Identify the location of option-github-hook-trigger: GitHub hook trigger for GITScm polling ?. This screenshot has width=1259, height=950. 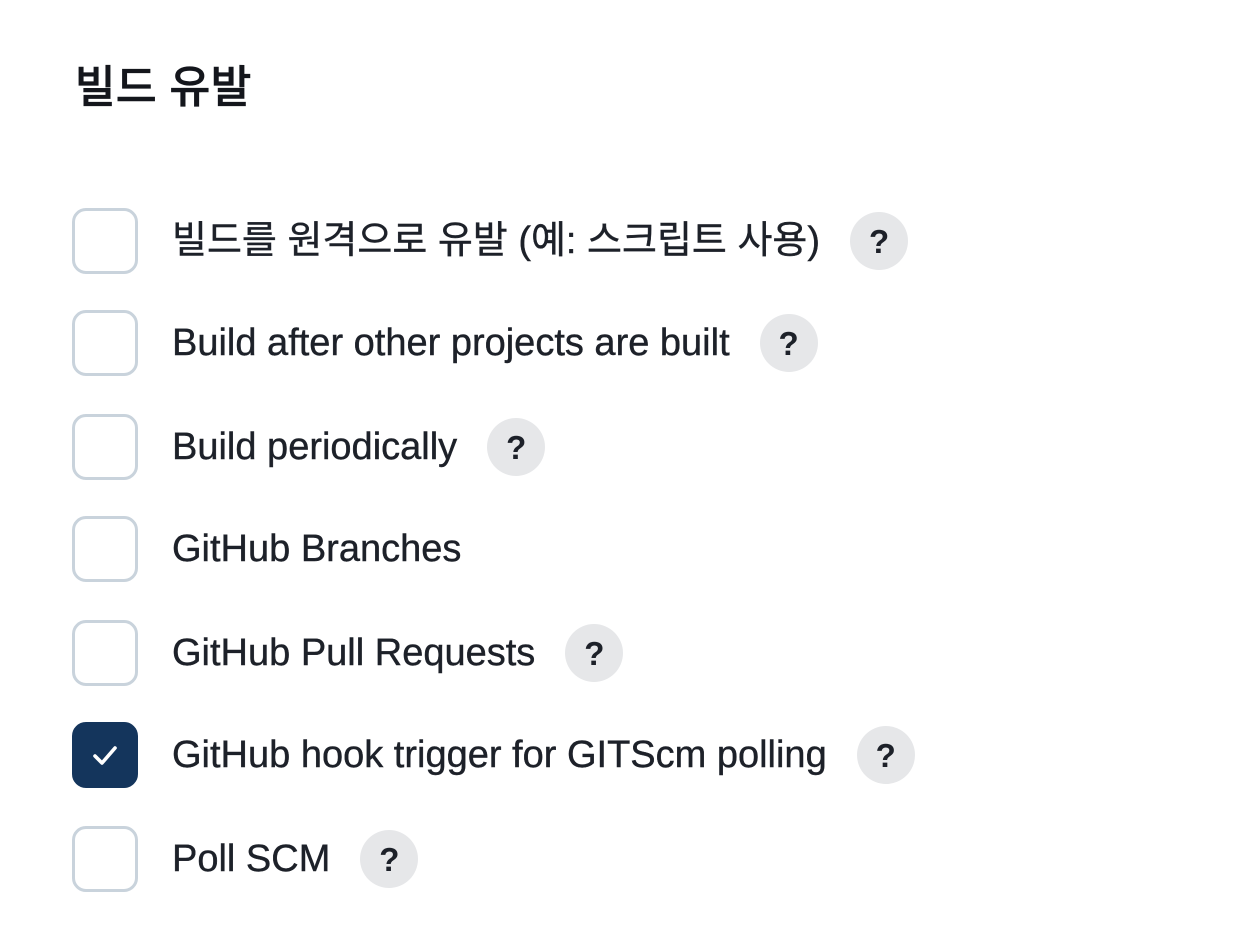
(493, 755).